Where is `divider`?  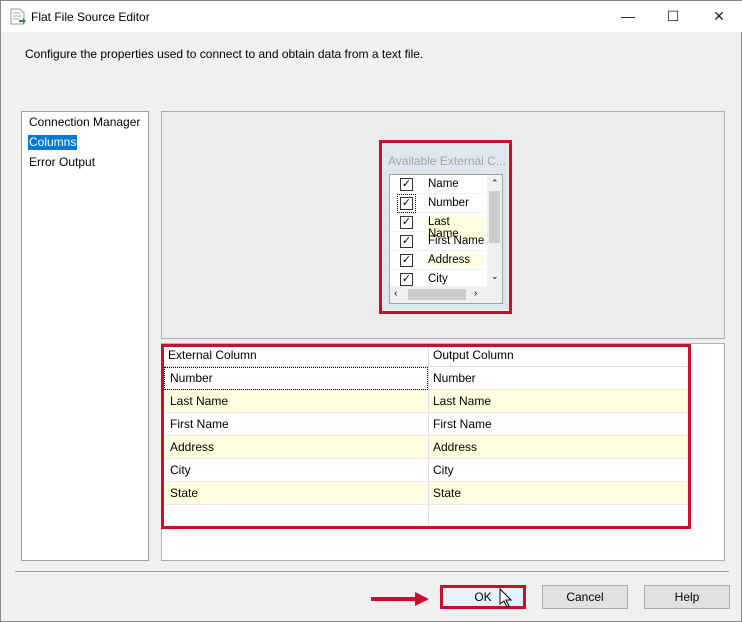
divider is located at coordinates (372, 571).